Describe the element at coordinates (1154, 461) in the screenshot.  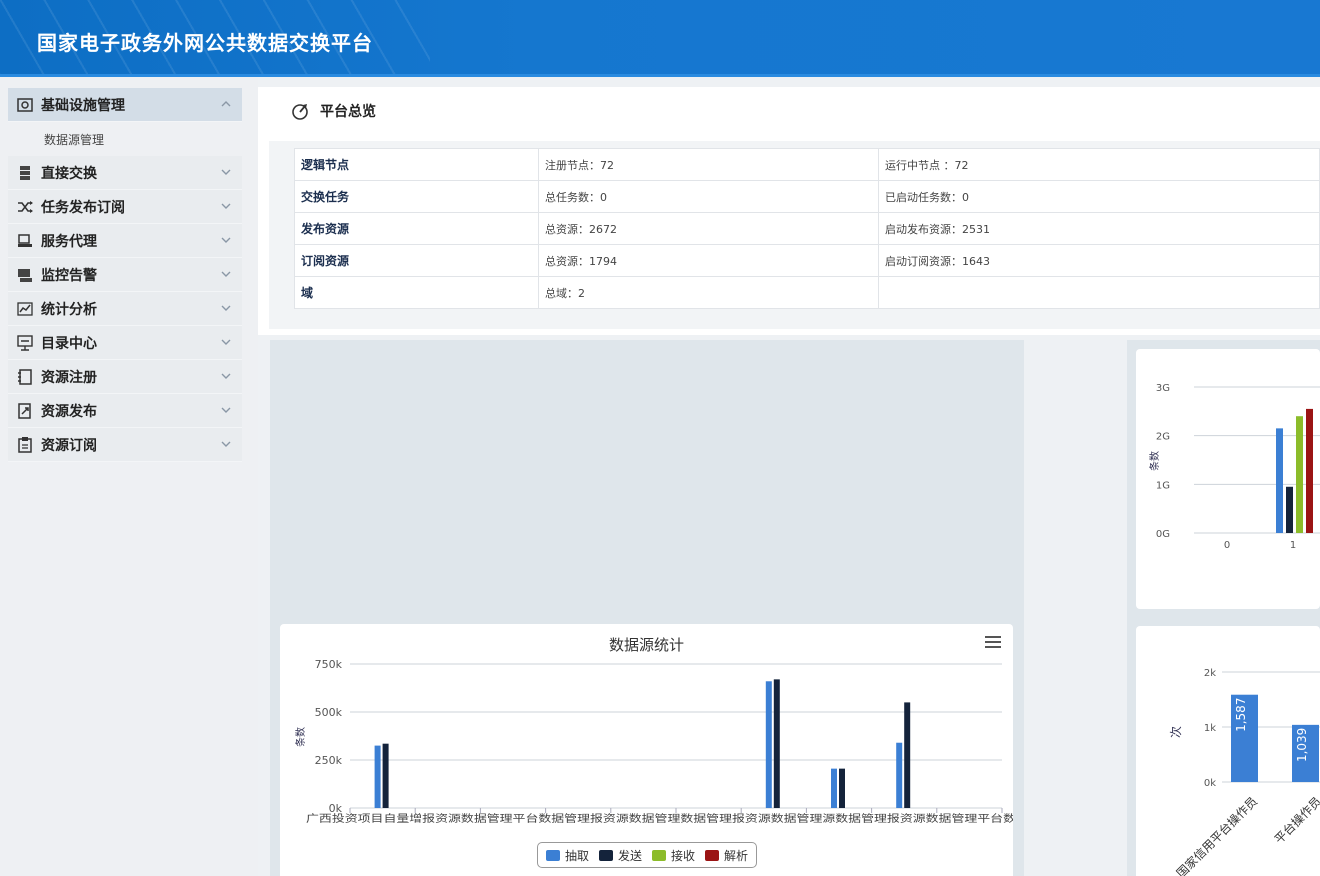
I see `y-axis-title: 条数` at that location.